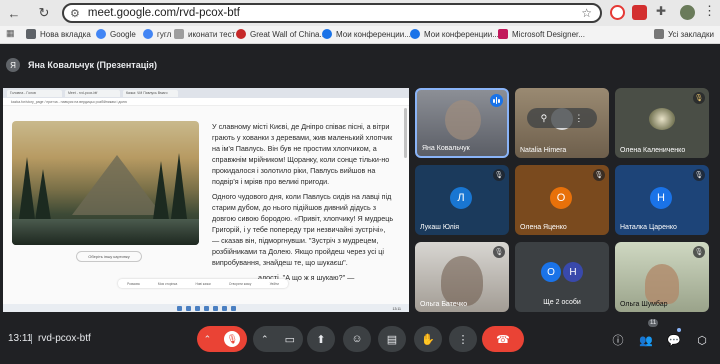  I want to click on raise-hand-button: ✋, so click(428, 339).